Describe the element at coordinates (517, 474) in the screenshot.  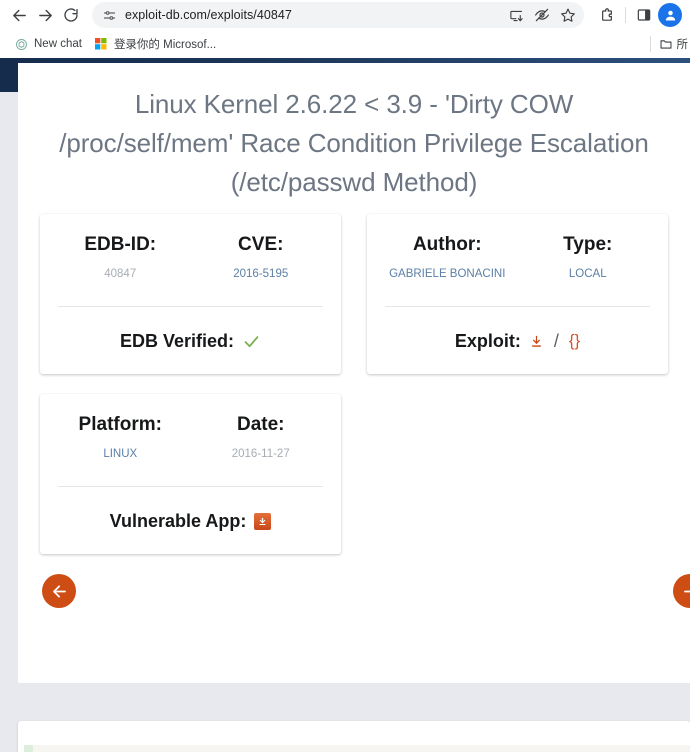
I see `cards-grid-spacer` at that location.